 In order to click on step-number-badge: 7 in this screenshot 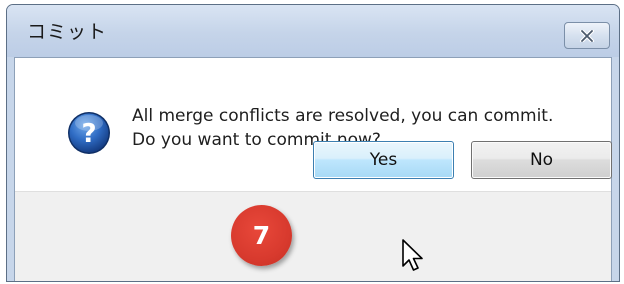, I will do `click(261, 235)`.